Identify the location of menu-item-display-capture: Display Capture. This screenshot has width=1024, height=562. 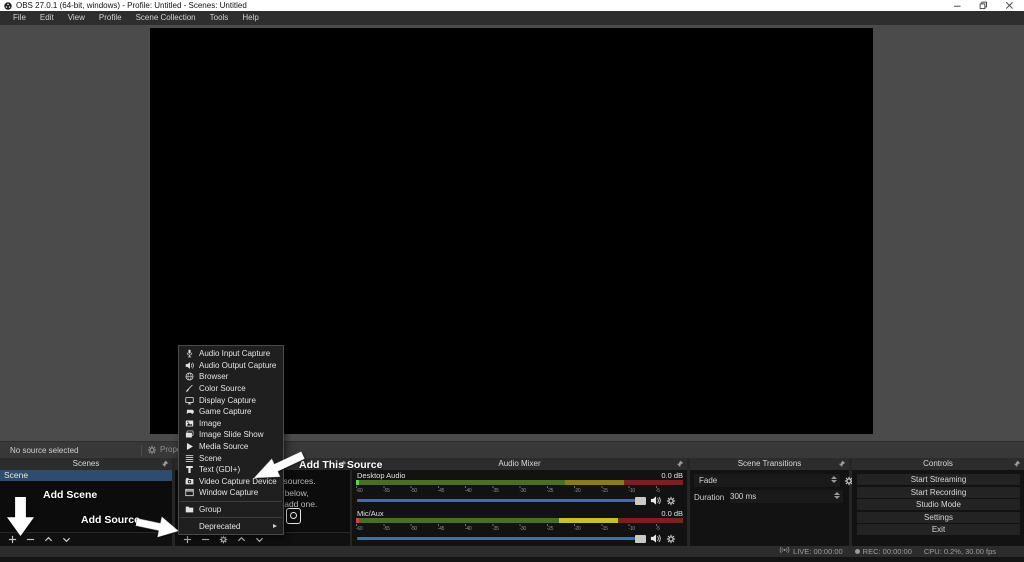
(231, 400).